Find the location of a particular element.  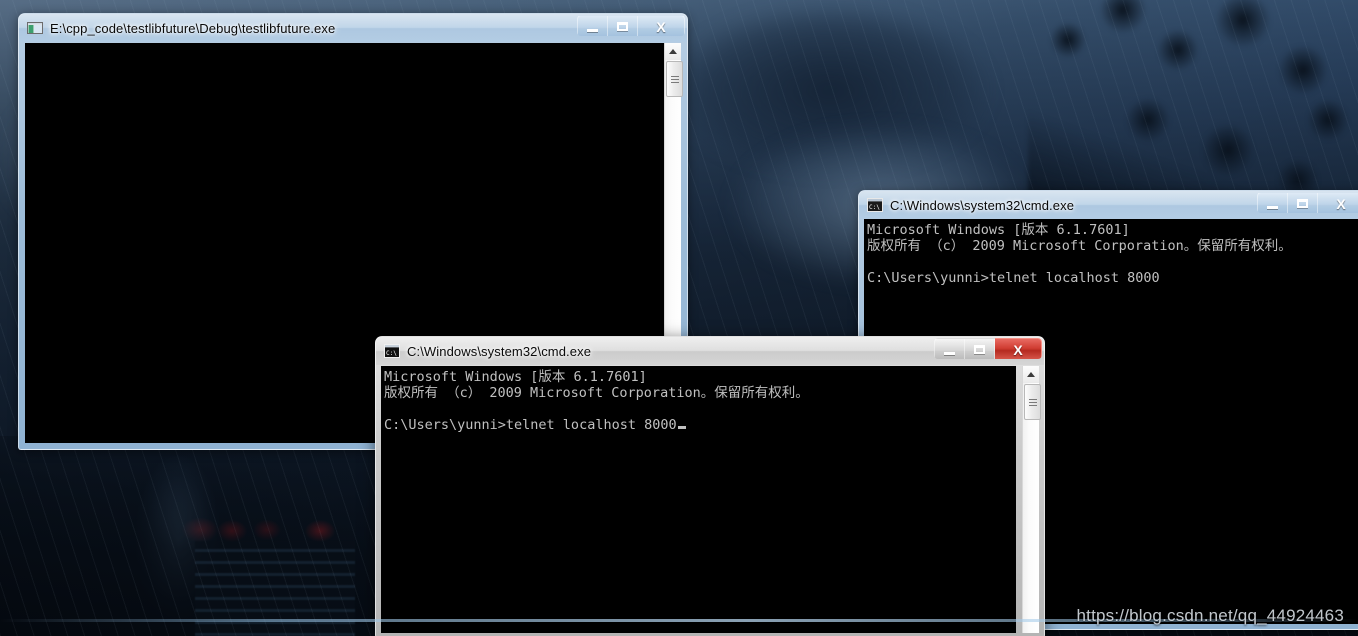

close-button-cmd-front: X is located at coordinates (1018, 348).